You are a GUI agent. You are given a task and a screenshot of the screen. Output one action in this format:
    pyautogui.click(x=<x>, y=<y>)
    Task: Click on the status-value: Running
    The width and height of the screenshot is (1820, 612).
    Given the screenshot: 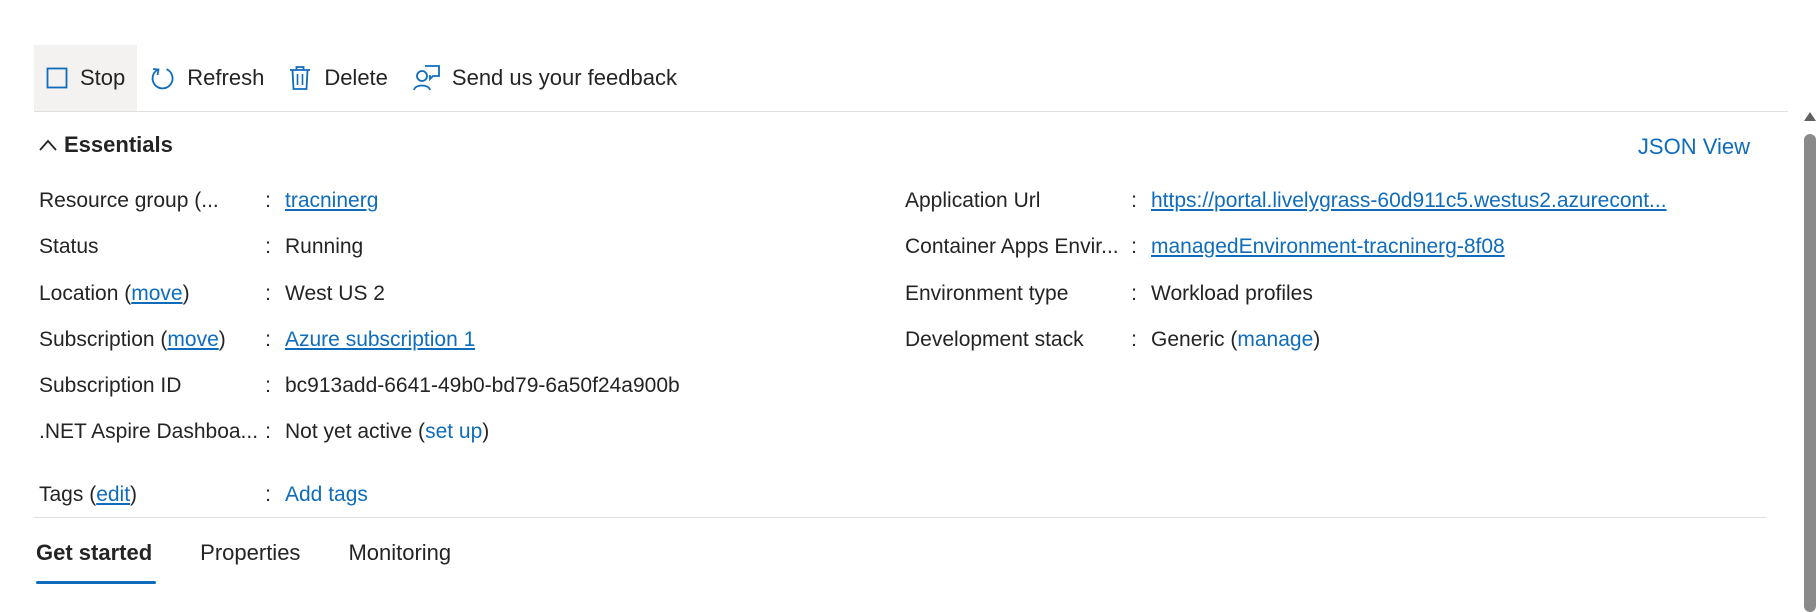 What is the action you would take?
    pyautogui.click(x=324, y=246)
    